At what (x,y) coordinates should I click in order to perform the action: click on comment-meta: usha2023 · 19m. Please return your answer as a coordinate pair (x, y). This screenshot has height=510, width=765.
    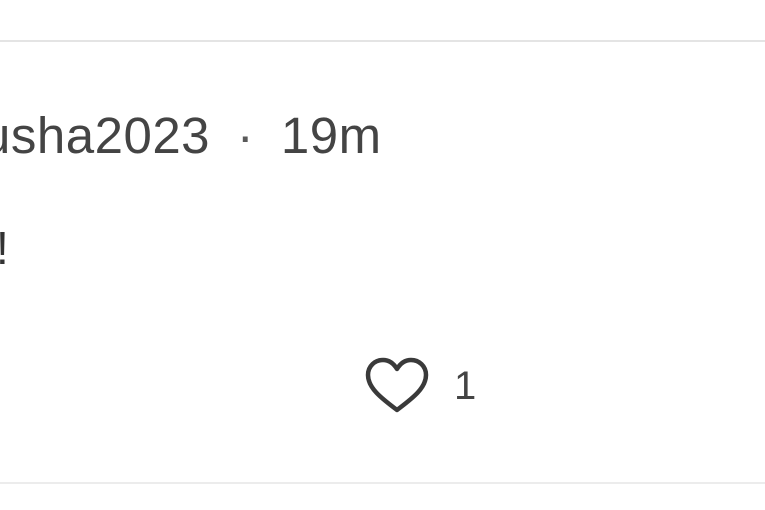
    Looking at the image, I should click on (191, 136).